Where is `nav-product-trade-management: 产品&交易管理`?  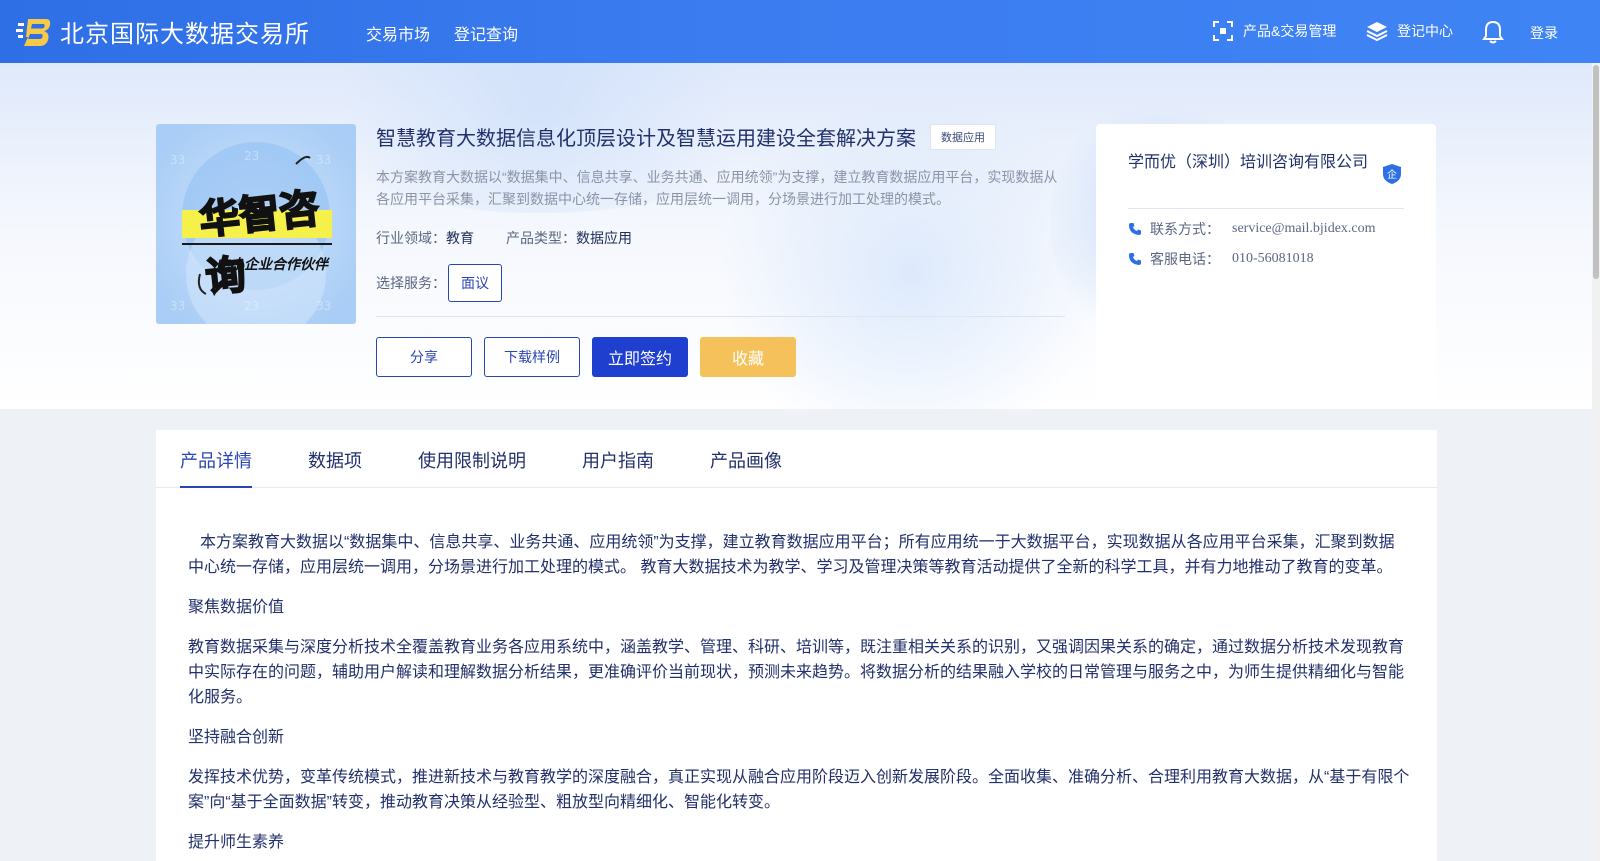
nav-product-trade-management: 产品&交易管理 is located at coordinates (1274, 31).